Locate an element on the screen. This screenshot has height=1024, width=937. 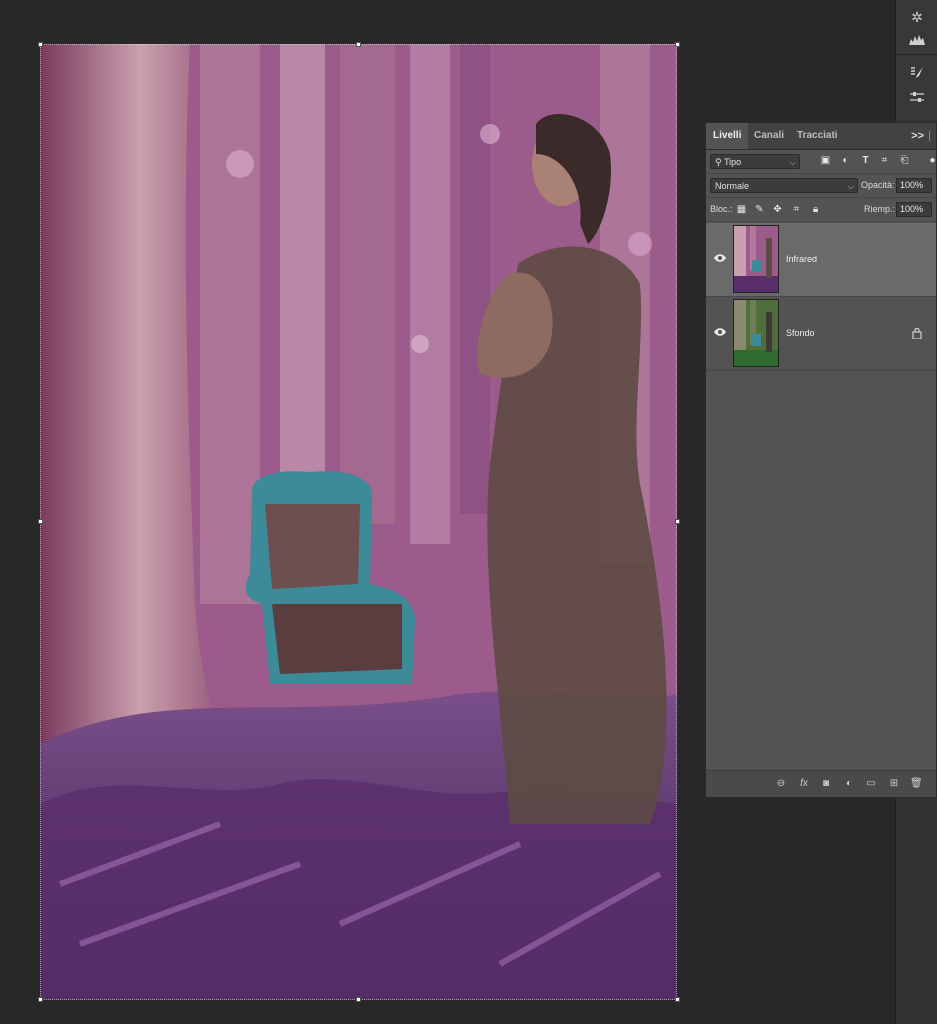
adjustments-sliders-icon is located at coordinates (917, 97).